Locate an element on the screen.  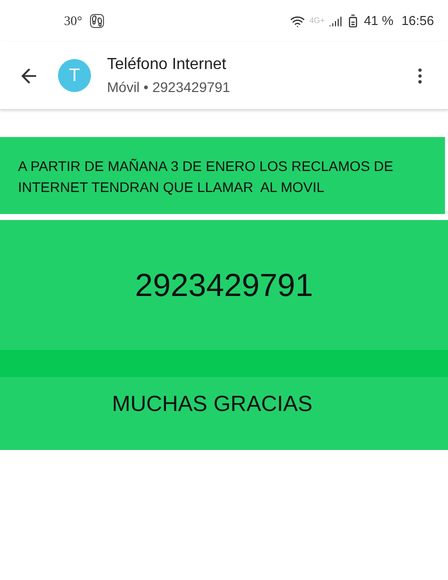
signal-icon is located at coordinates (335, 21).